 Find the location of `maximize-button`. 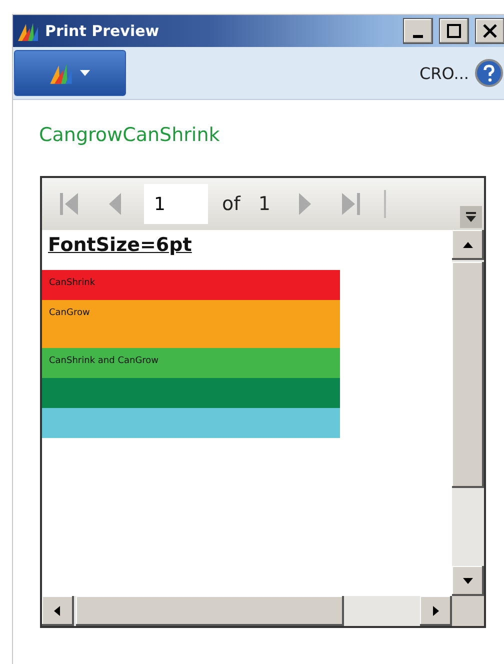

maximize-button is located at coordinates (454, 31).